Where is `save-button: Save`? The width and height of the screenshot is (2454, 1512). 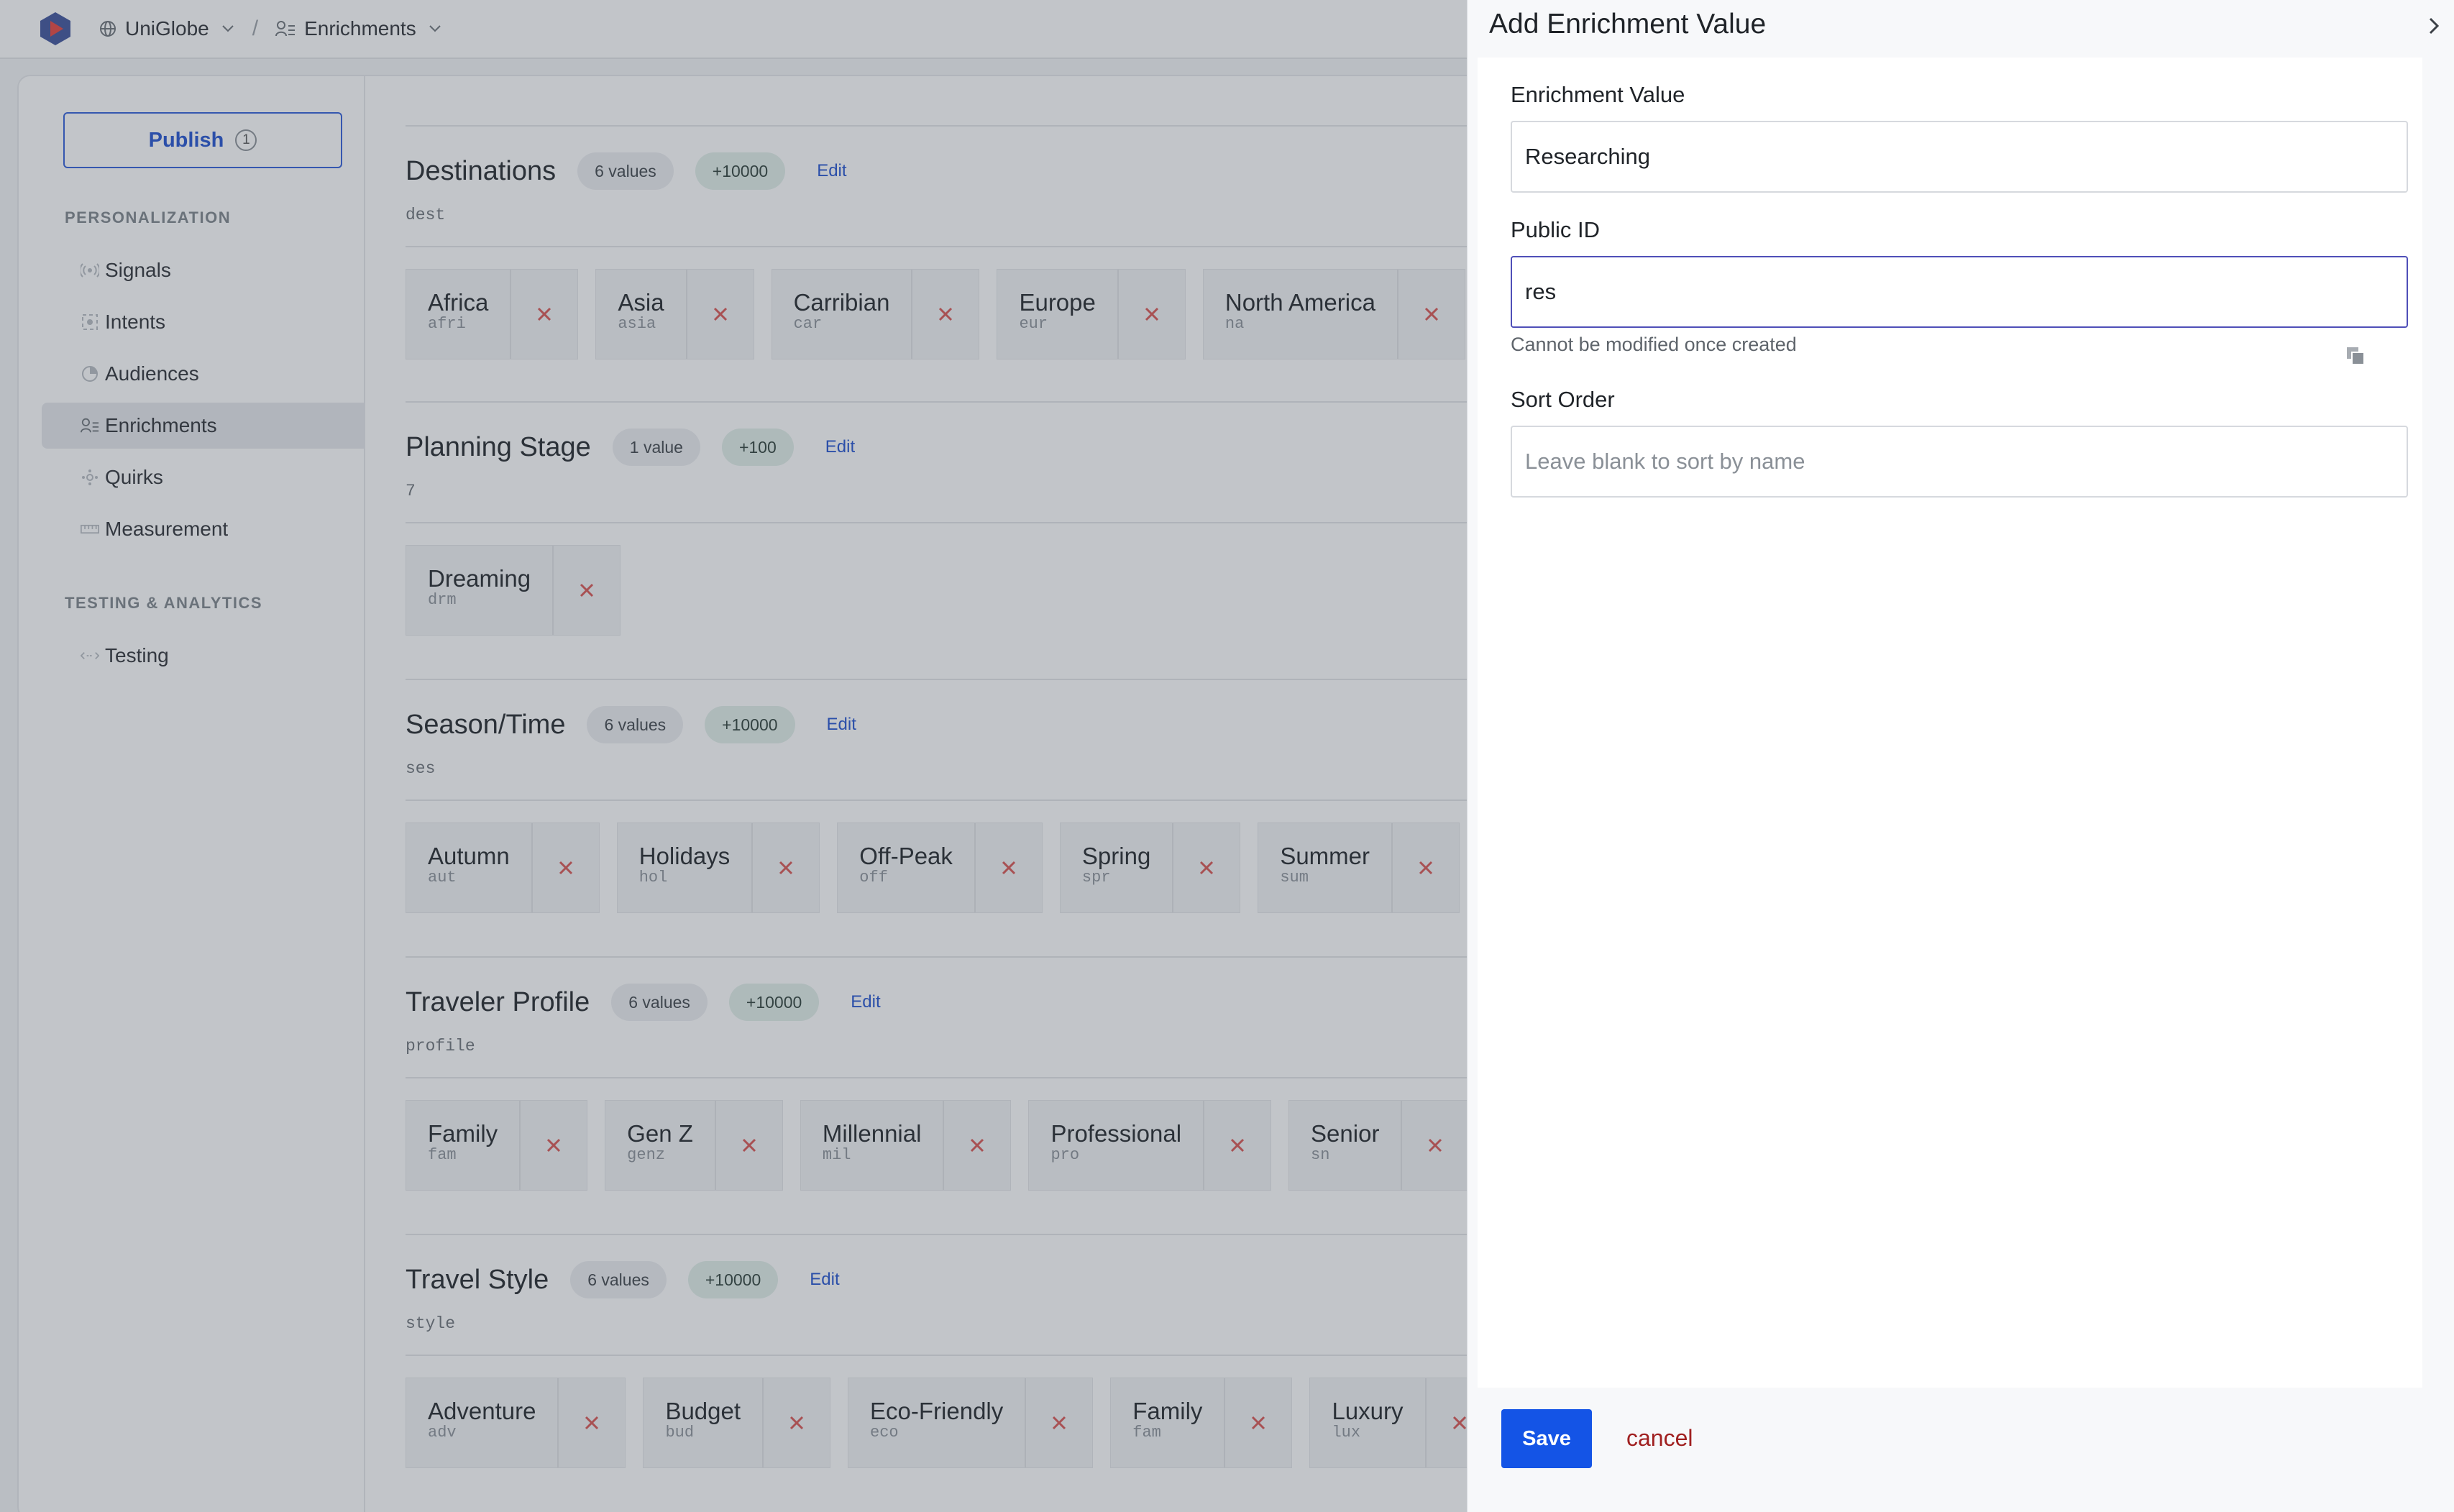
save-button: Save is located at coordinates (1546, 1438).